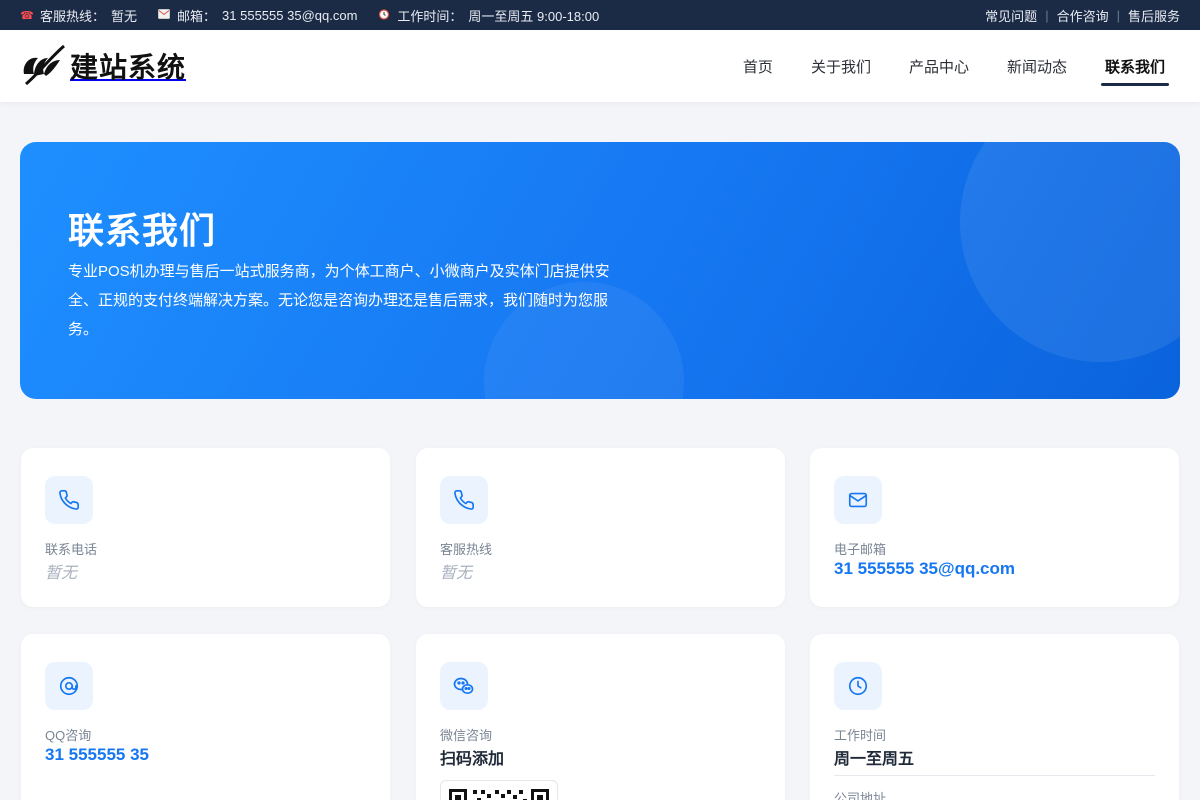 The image size is (1200, 800). I want to click on card-divider, so click(994, 775).